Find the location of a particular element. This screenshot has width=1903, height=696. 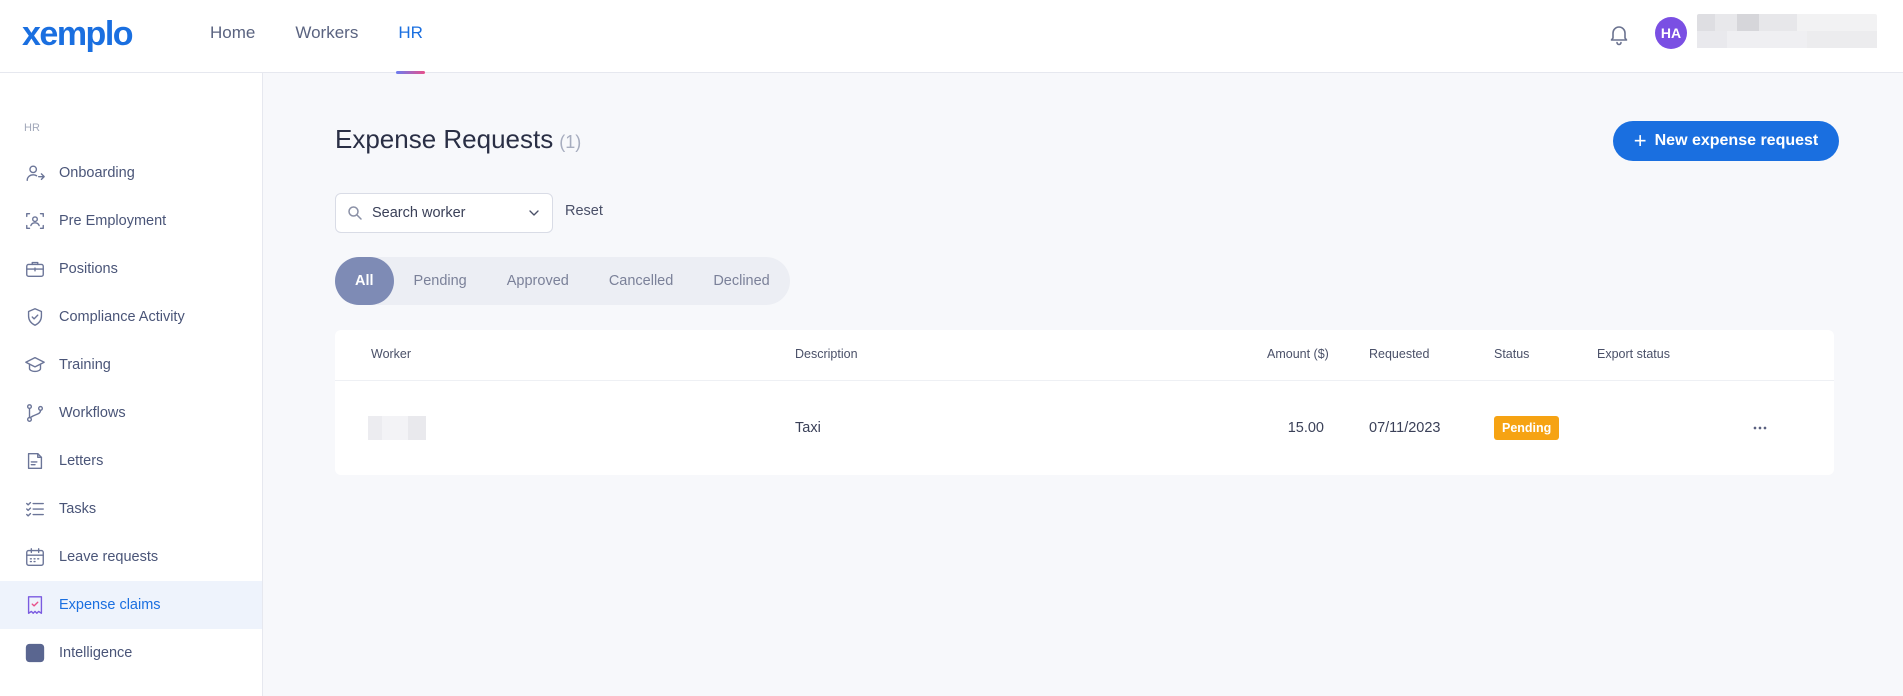

sidebar-item-label: Positions is located at coordinates (88, 269).